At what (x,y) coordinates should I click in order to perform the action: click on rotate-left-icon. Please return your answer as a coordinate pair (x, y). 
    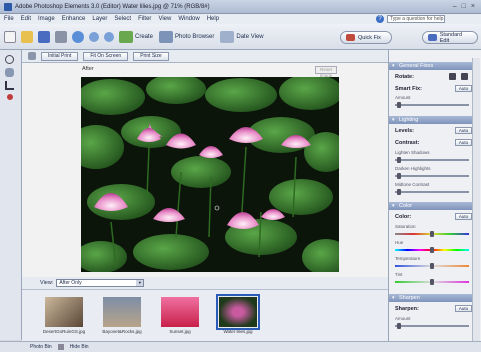
    Looking at the image, I should click on (452, 76).